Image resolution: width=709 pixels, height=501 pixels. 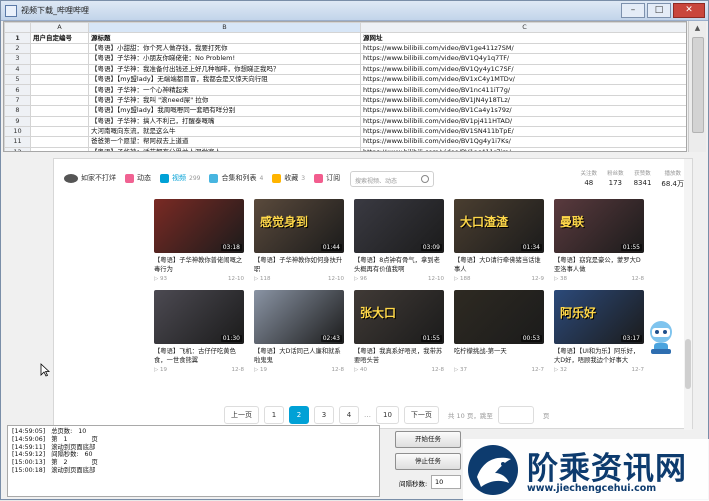 What do you see at coordinates (523, 28) in the screenshot?
I see `column-header-c: C` at bounding box center [523, 28].